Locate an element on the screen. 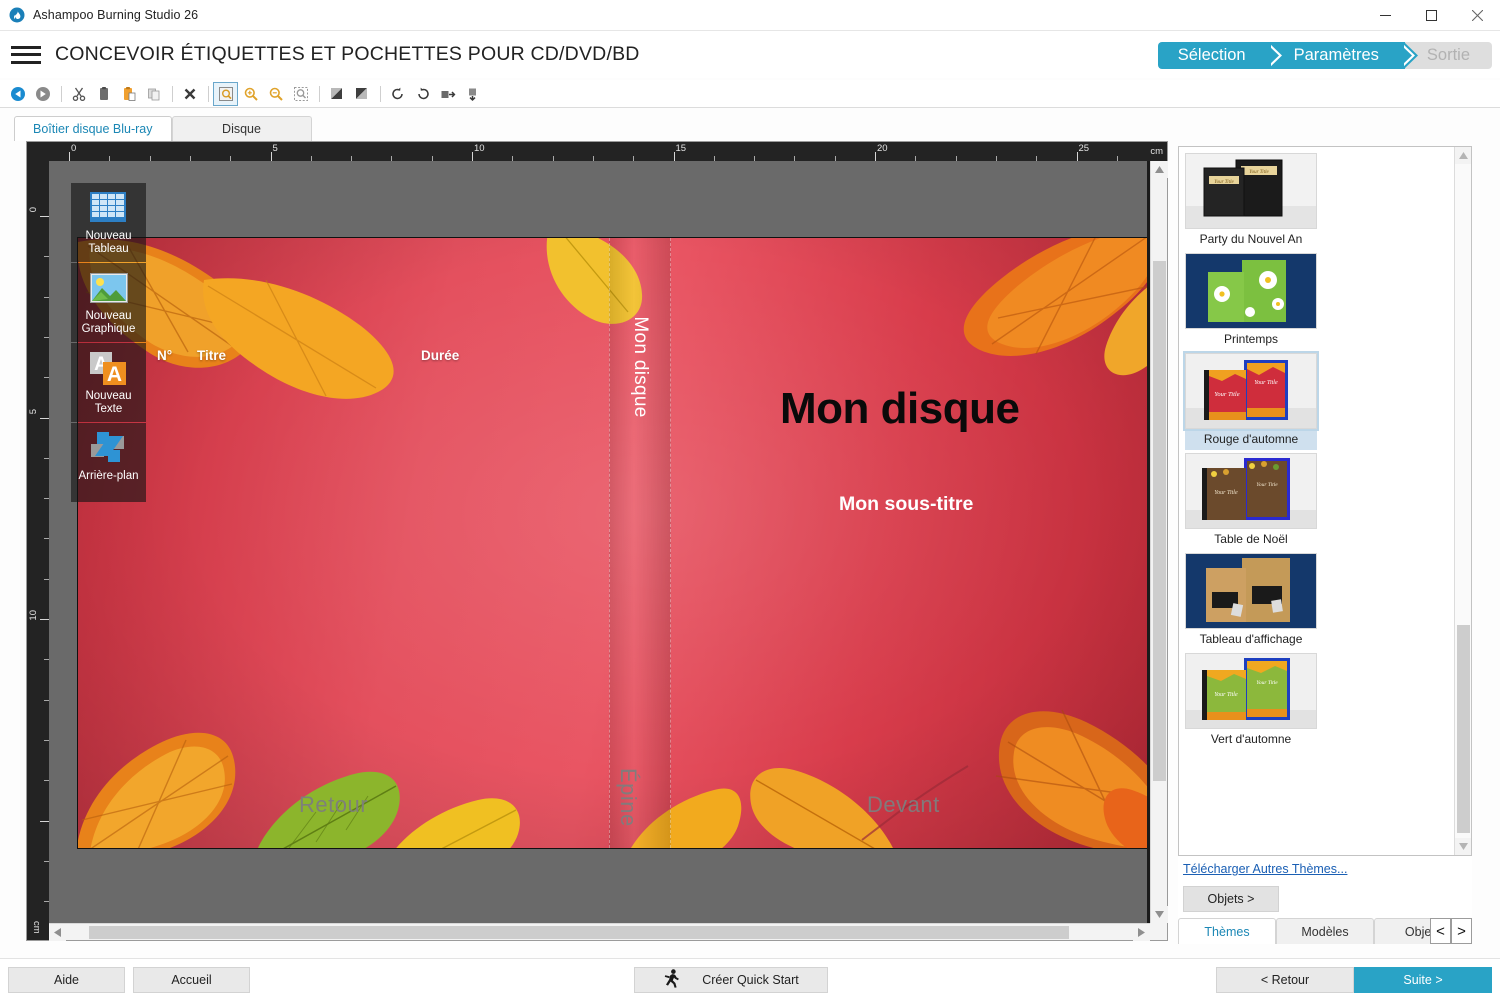  back-button: < Retour is located at coordinates (1285, 980).